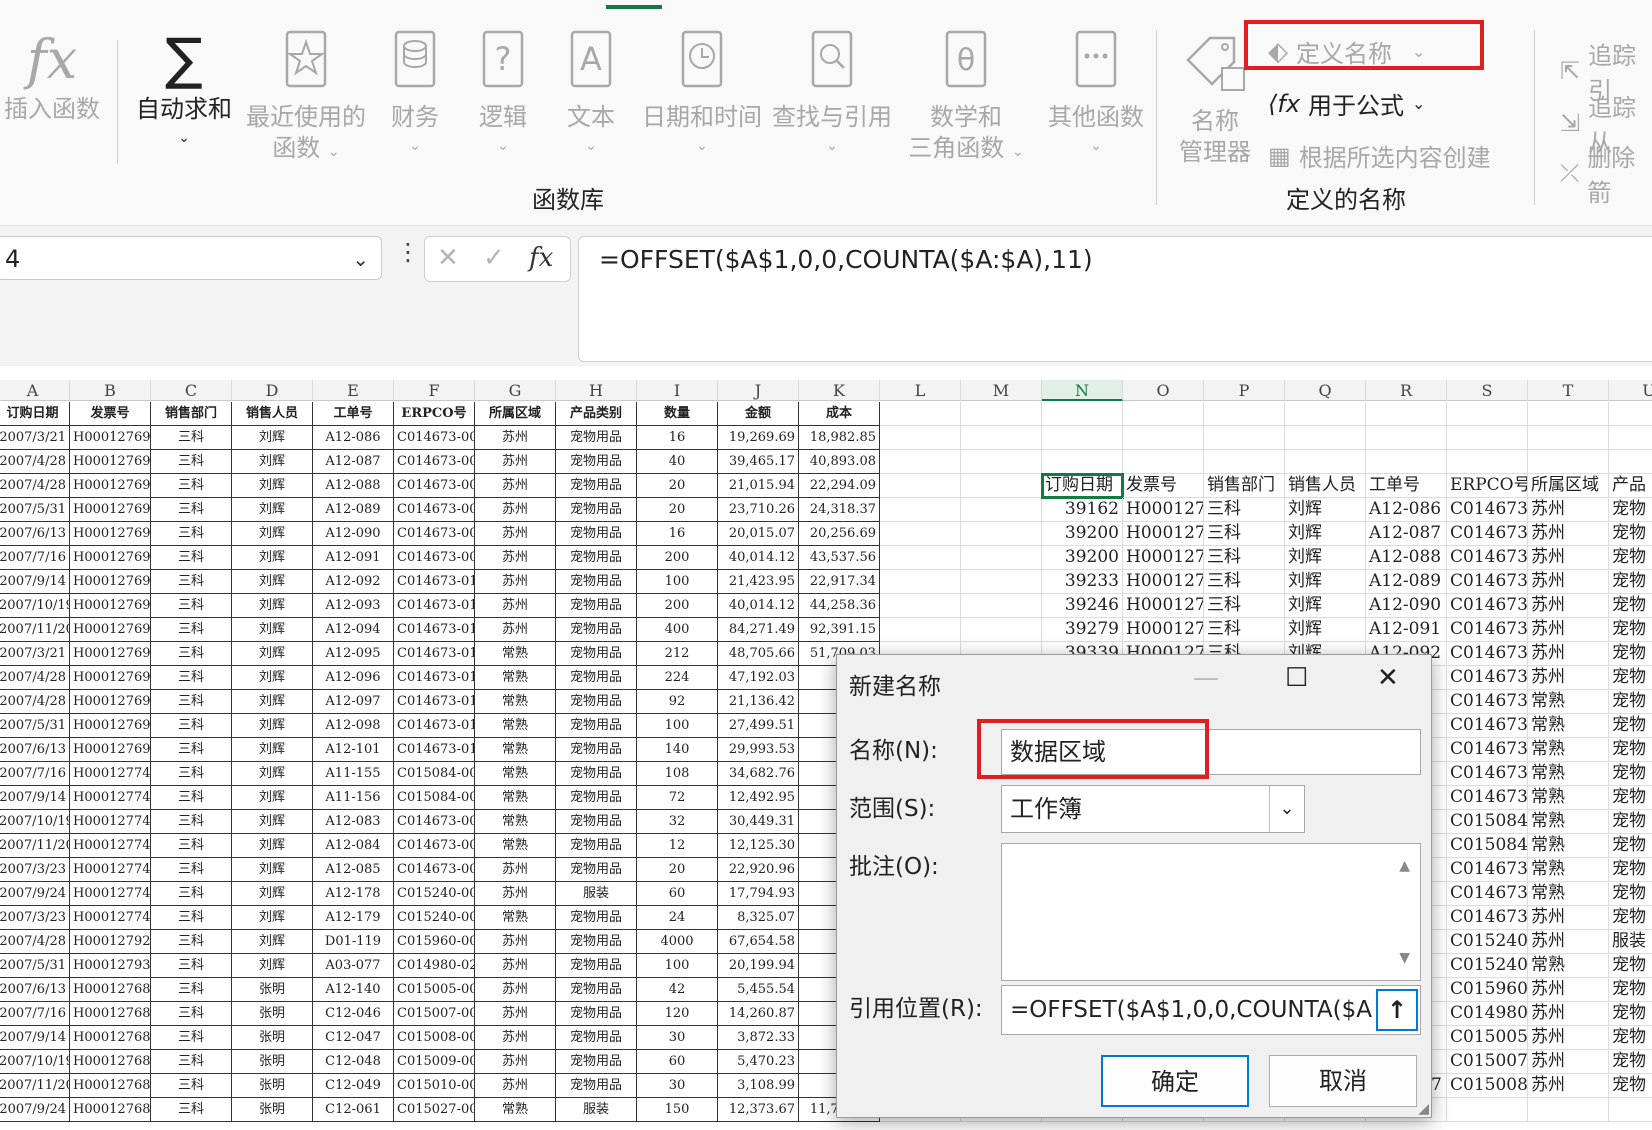 This screenshot has height=1130, width=1652. I want to click on table-header-cell: 产品类别, so click(596, 414).